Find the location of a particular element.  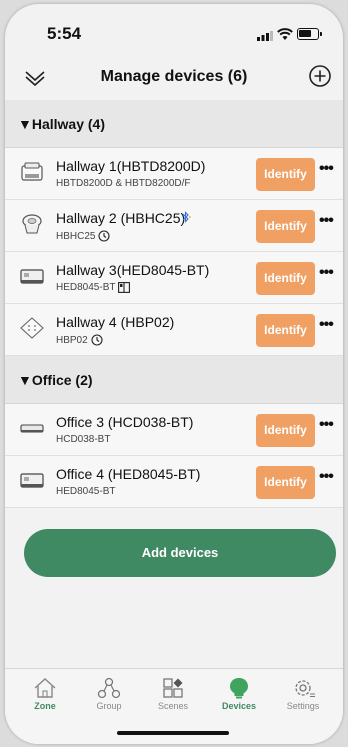

tab-label: Group is located at coordinates (109, 706).